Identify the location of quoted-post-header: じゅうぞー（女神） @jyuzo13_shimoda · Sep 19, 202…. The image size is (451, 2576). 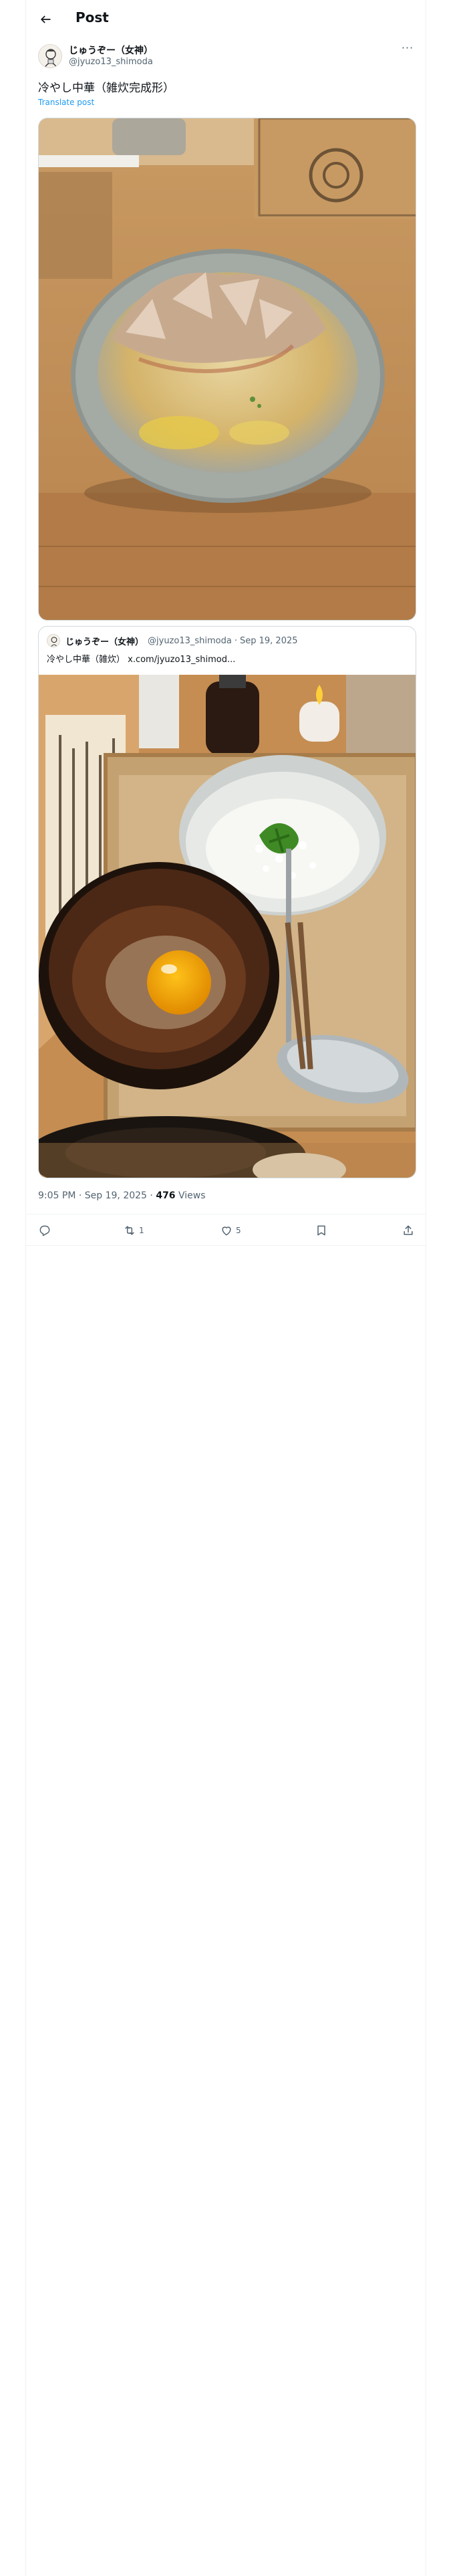
(172, 640).